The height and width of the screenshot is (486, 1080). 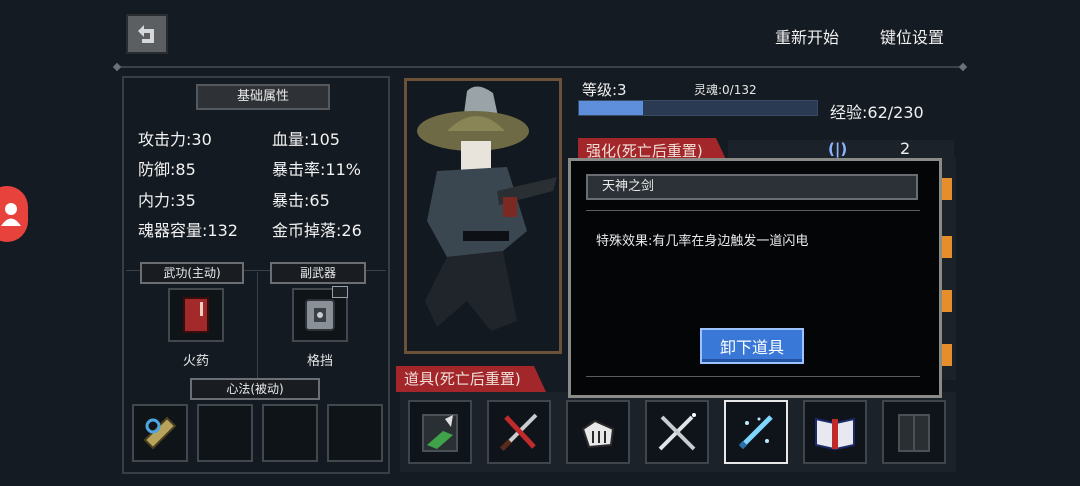 What do you see at coordinates (316, 169) in the screenshot?
I see `stat-crit-rate: 暴击率:11%` at bounding box center [316, 169].